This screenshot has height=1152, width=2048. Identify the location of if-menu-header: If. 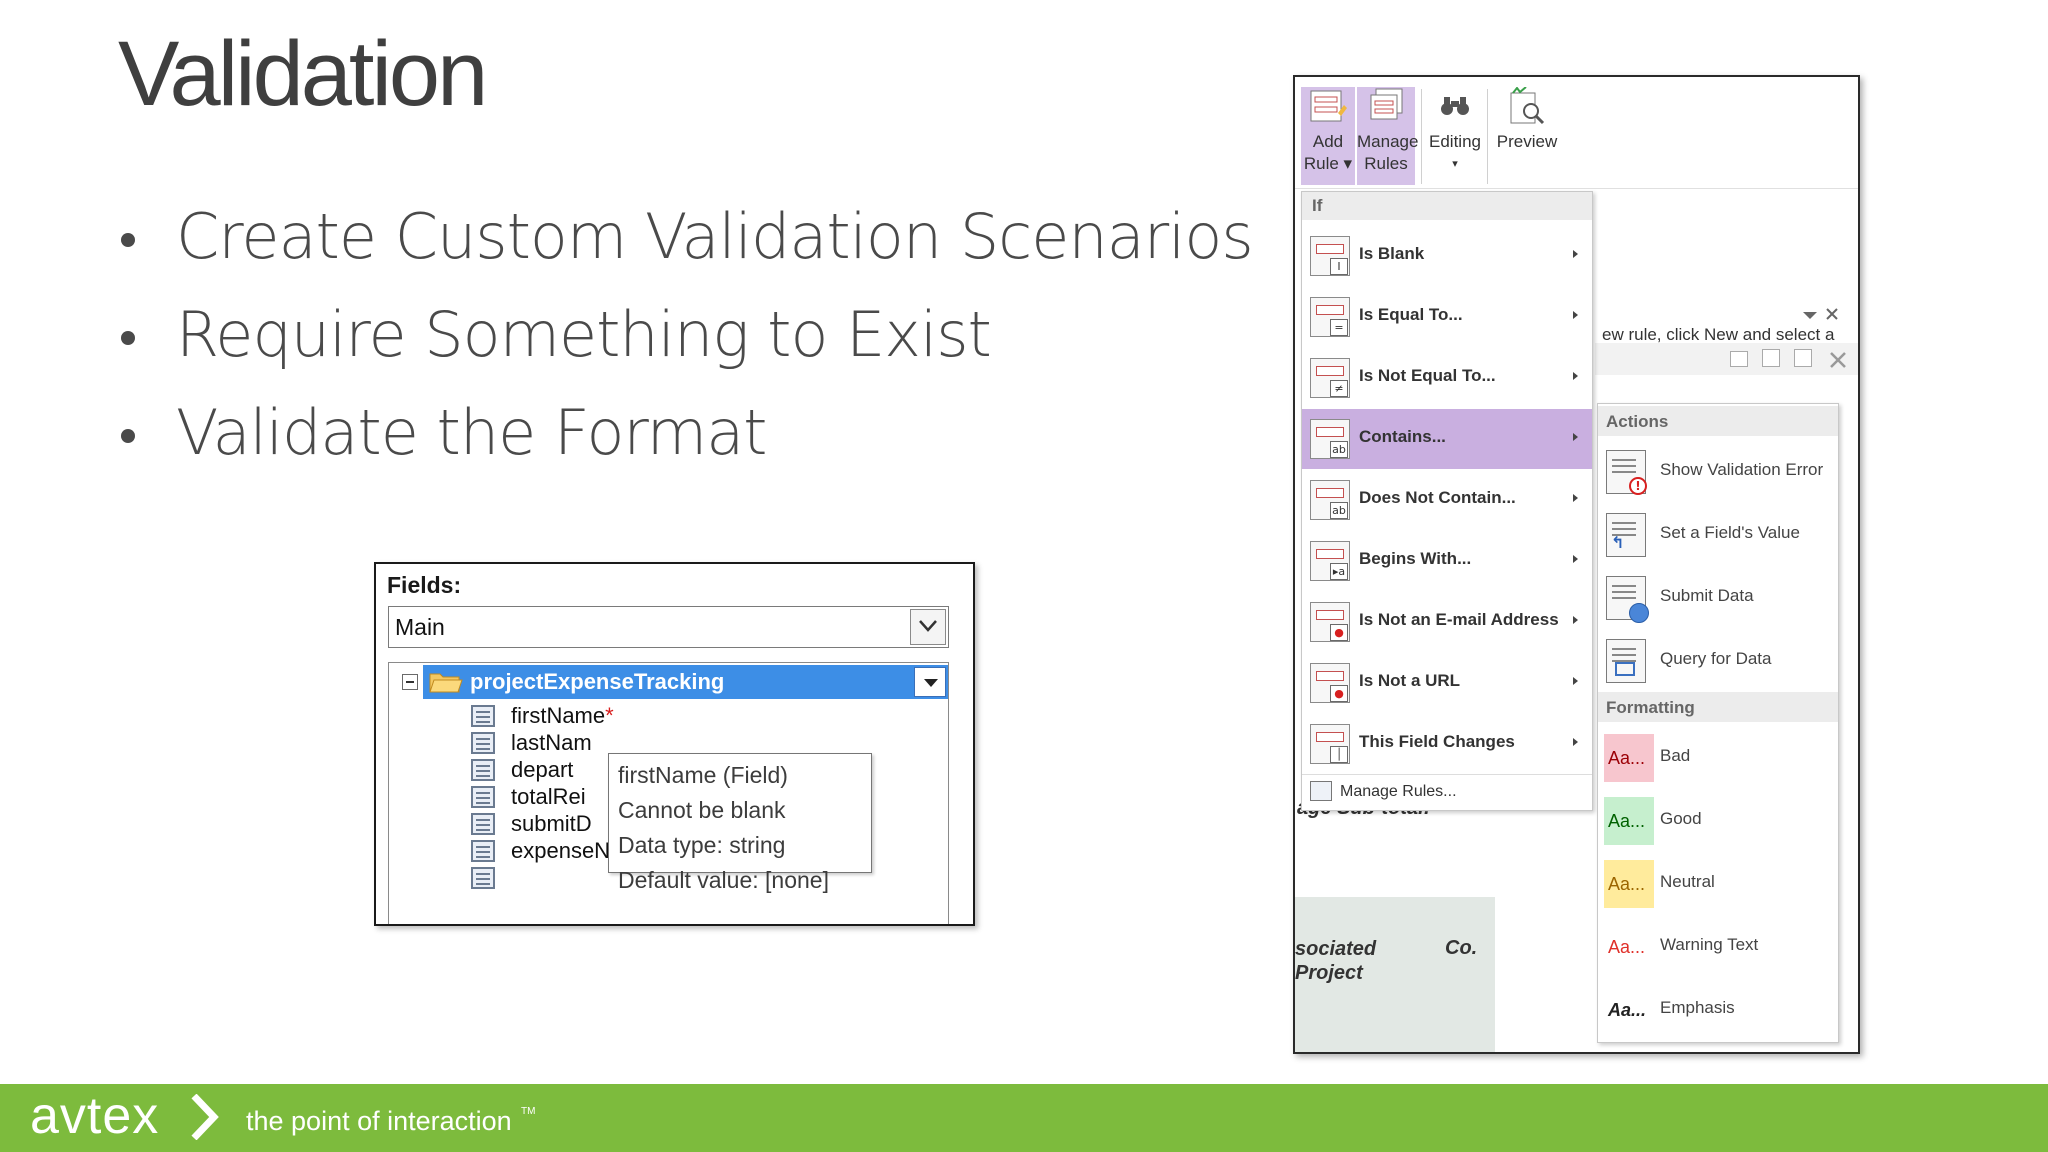
(1447, 206).